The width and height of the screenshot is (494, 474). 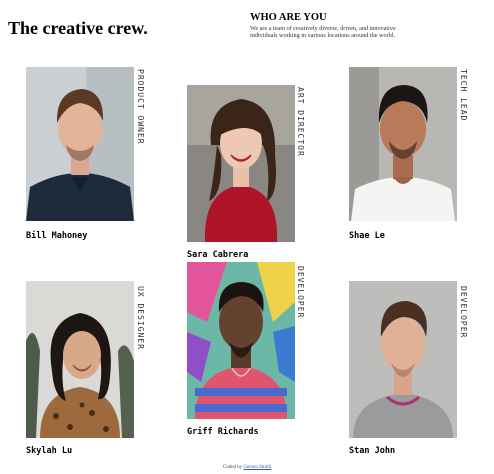 What do you see at coordinates (232, 467) in the screenshot?
I see `footer-prefix: Coded by` at bounding box center [232, 467].